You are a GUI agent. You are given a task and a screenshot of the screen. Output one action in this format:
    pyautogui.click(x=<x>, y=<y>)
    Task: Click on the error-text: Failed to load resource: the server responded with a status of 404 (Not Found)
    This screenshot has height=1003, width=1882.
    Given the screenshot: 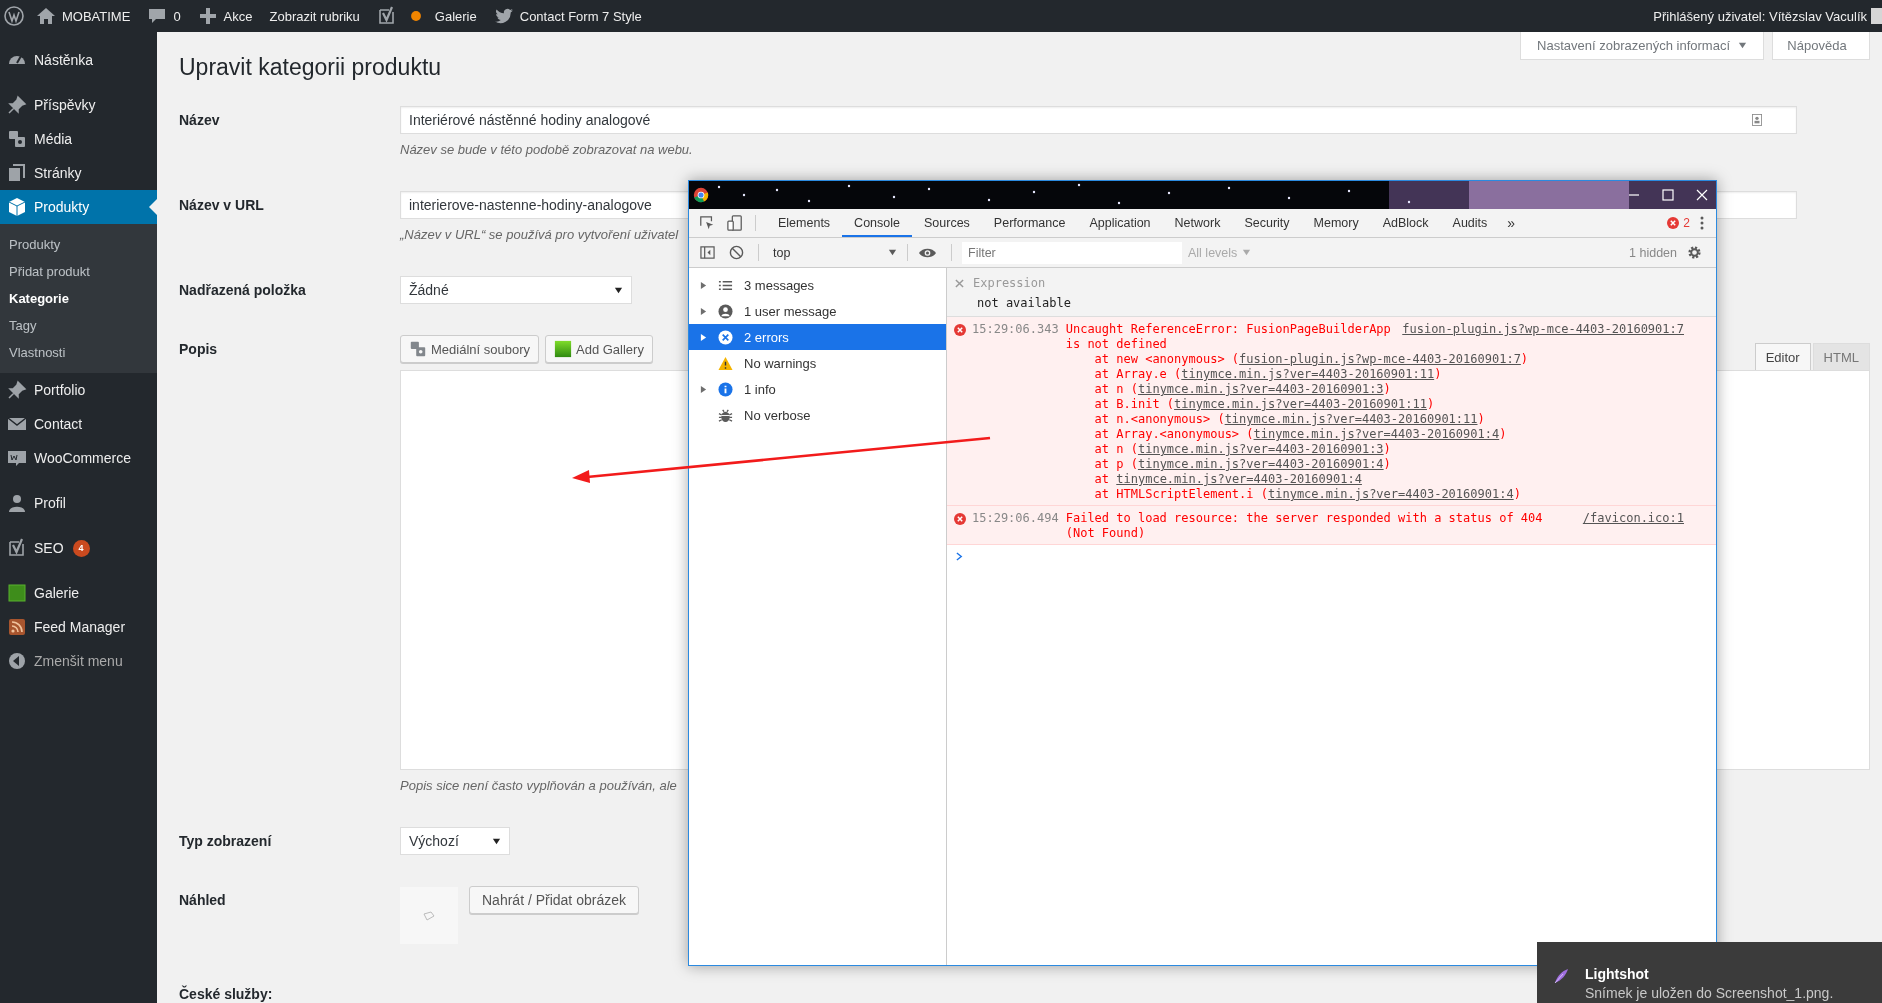 What is the action you would take?
    pyautogui.click(x=1304, y=526)
    